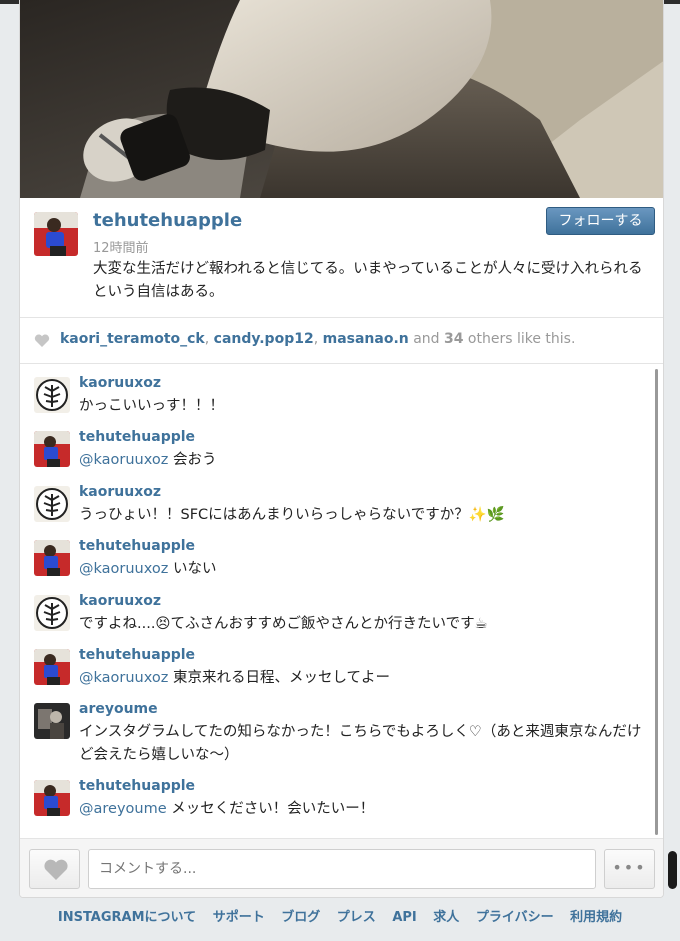  What do you see at coordinates (366, 406) in the screenshot?
I see `comment-text: かっこいいっす！！！` at bounding box center [366, 406].